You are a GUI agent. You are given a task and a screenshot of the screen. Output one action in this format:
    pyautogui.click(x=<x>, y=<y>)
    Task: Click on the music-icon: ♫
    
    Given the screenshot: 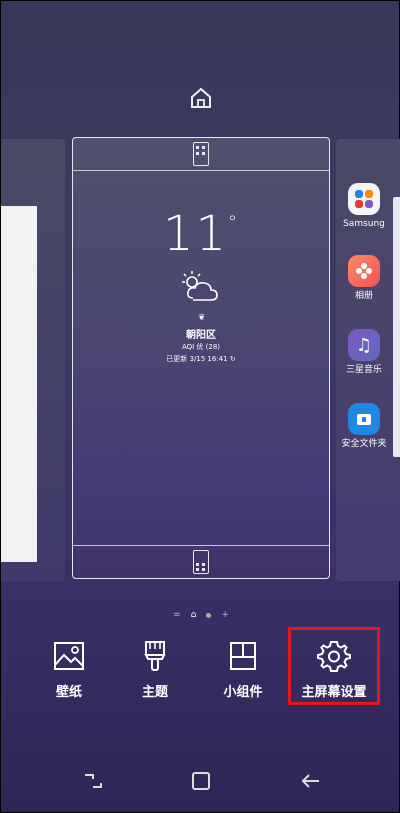 What is the action you would take?
    pyautogui.click(x=364, y=345)
    